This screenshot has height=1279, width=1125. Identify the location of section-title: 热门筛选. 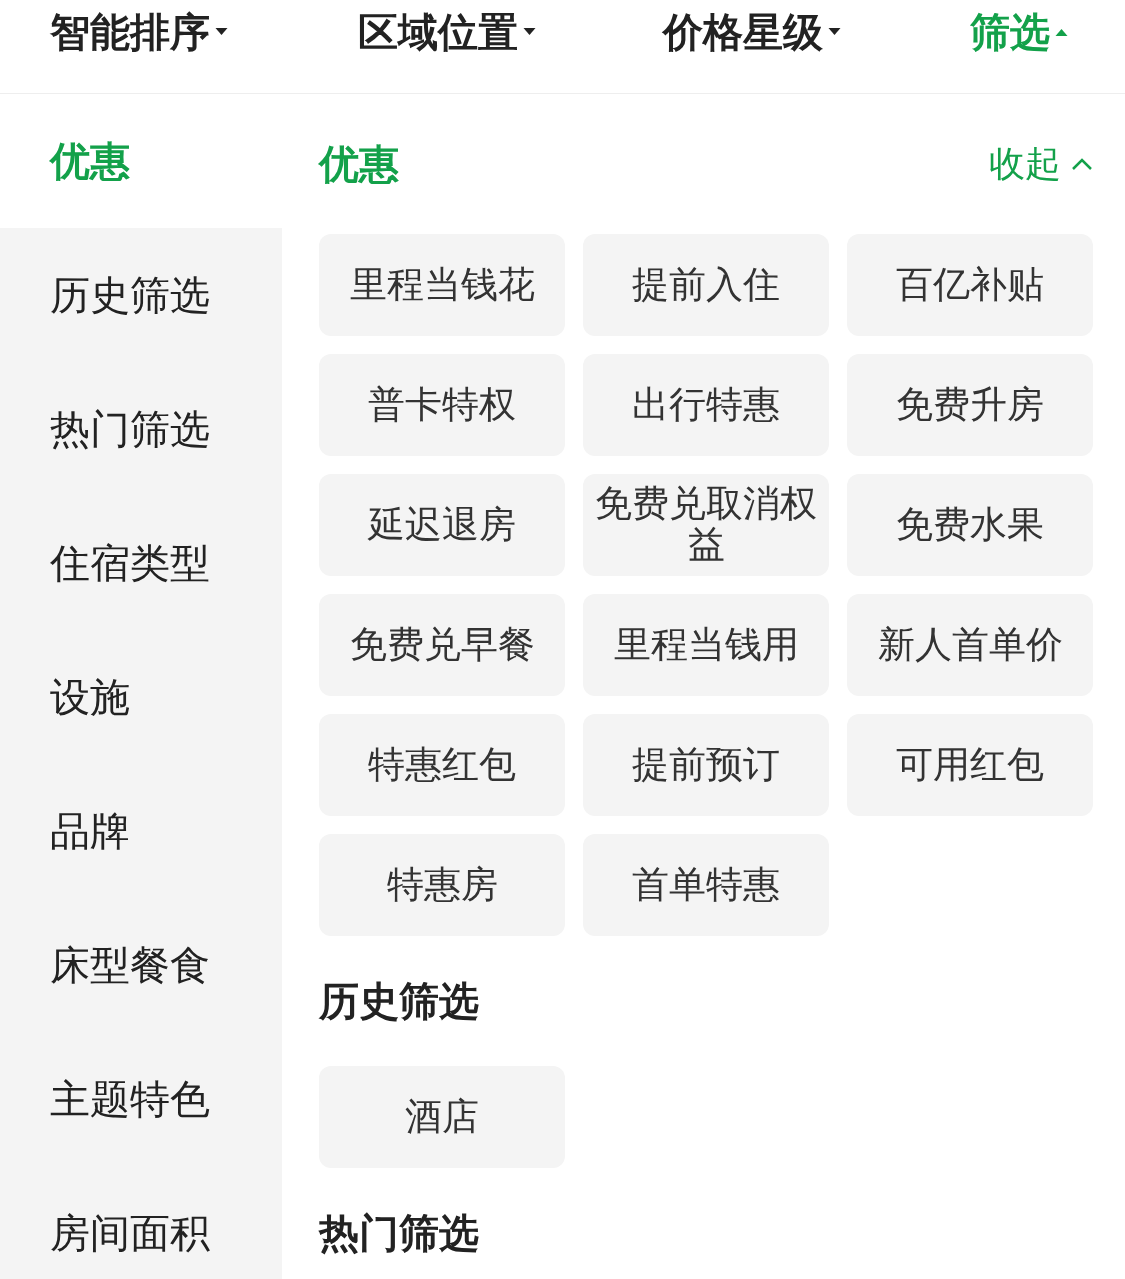
(399, 1233).